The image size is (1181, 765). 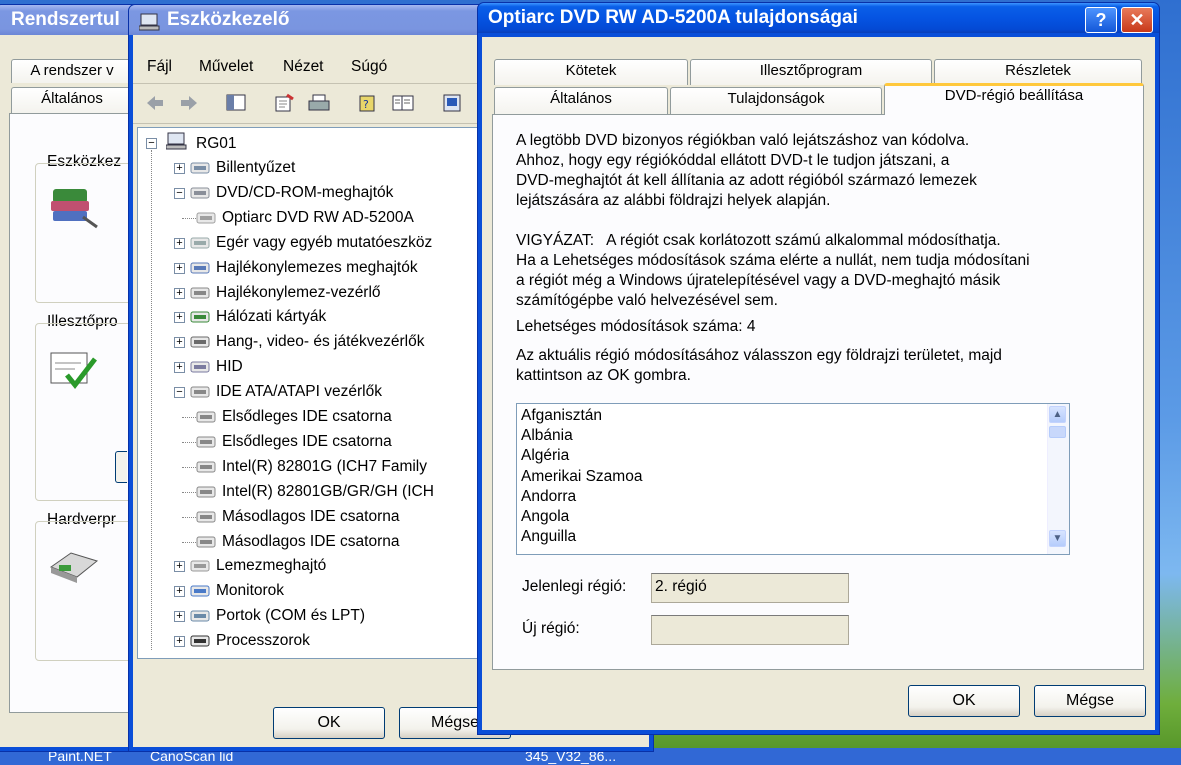 I want to click on tree-item-label: Lemezmeghajtó, so click(x=271, y=566).